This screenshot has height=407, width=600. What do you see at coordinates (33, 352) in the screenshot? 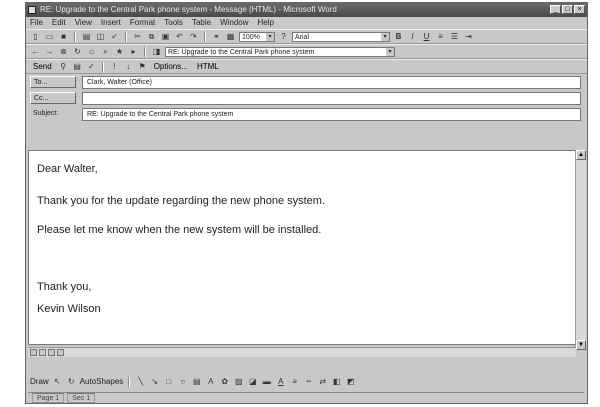
I see `normal-view-icon` at bounding box center [33, 352].